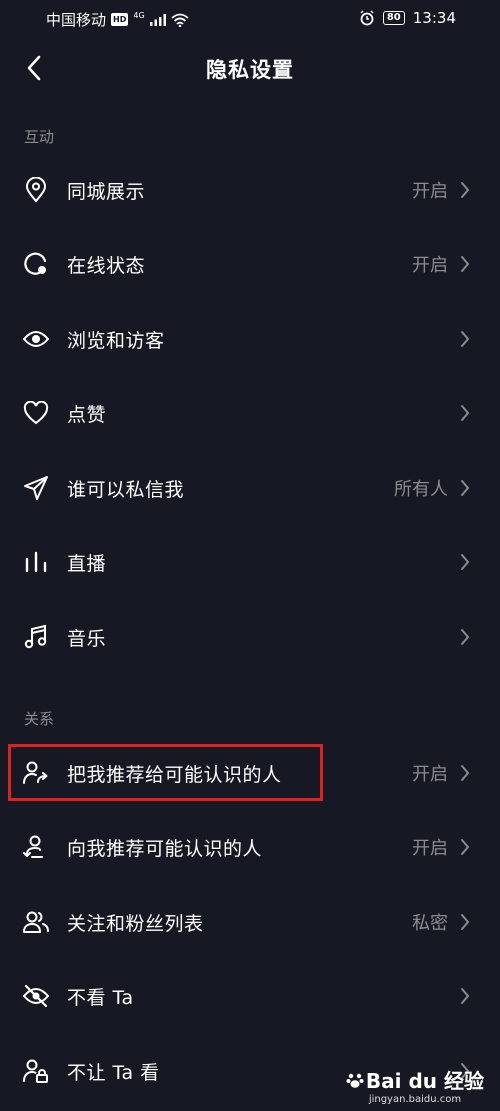 This screenshot has height=1111, width=500. What do you see at coordinates (157, 19) in the screenshot?
I see `signal-icon` at bounding box center [157, 19].